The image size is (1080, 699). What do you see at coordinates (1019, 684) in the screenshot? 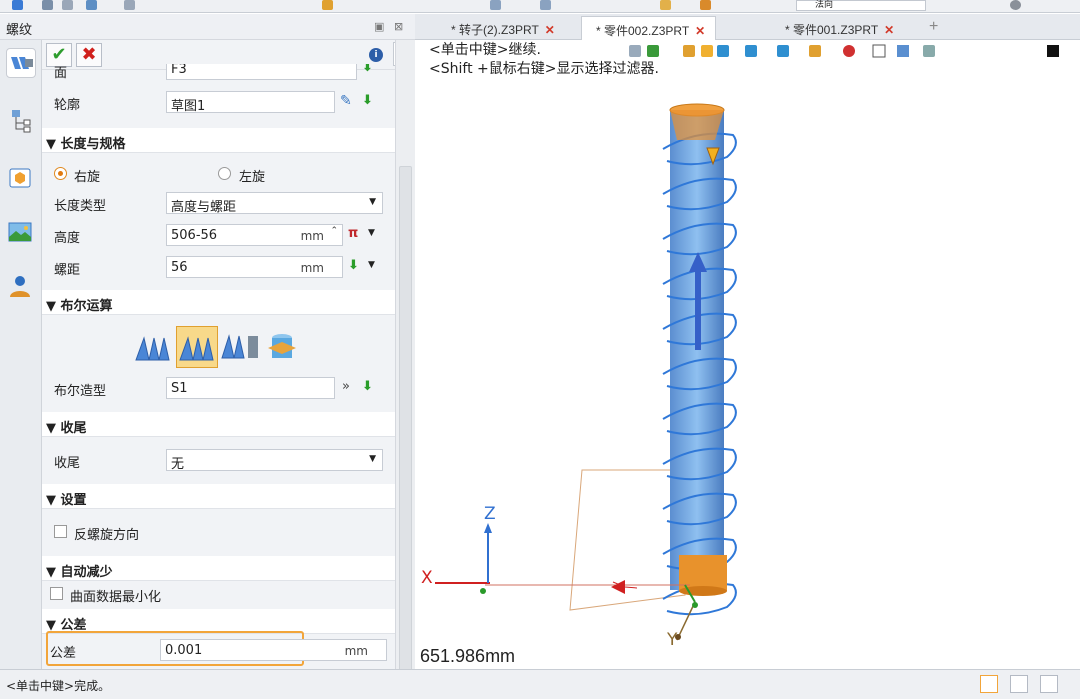
I see `display-icon` at bounding box center [1019, 684].